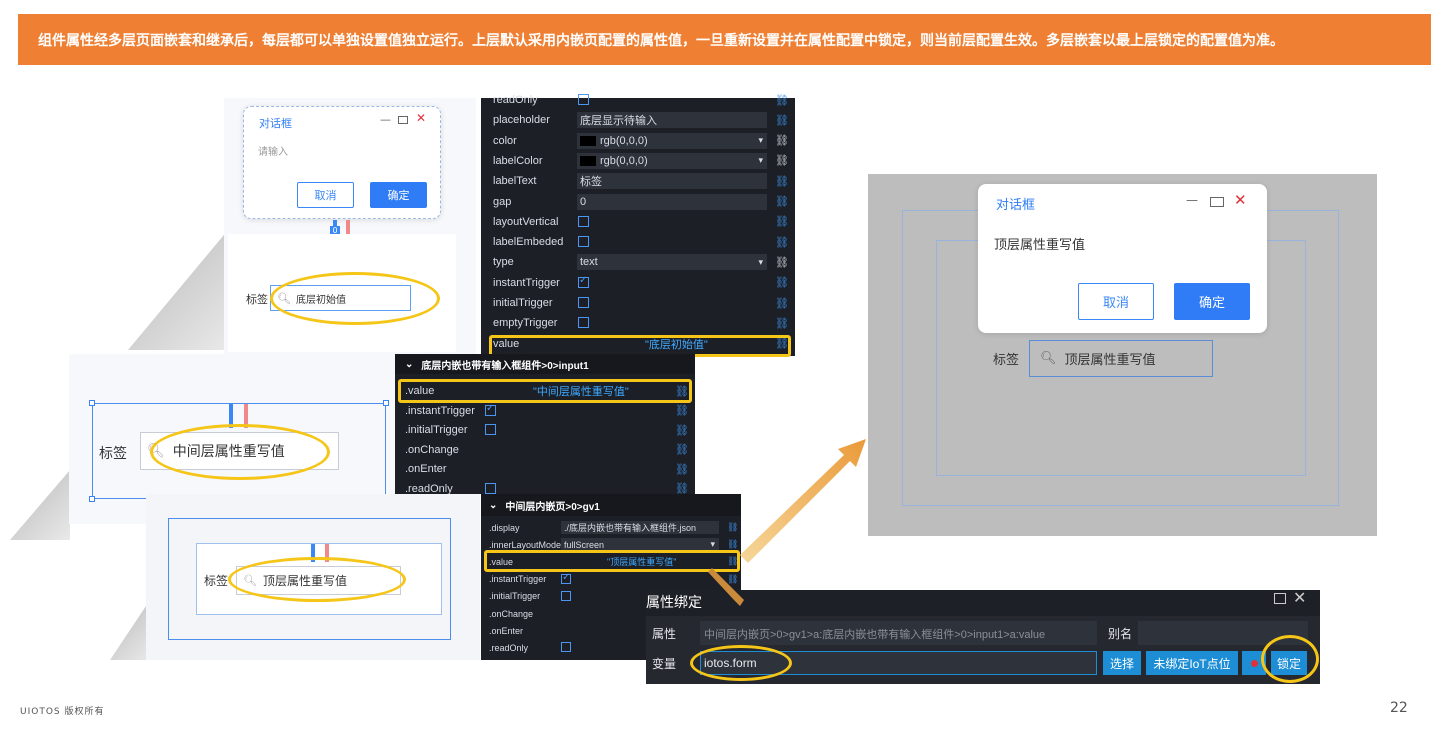  I want to click on prop-value: rgb(0,0,0), so click(624, 140).